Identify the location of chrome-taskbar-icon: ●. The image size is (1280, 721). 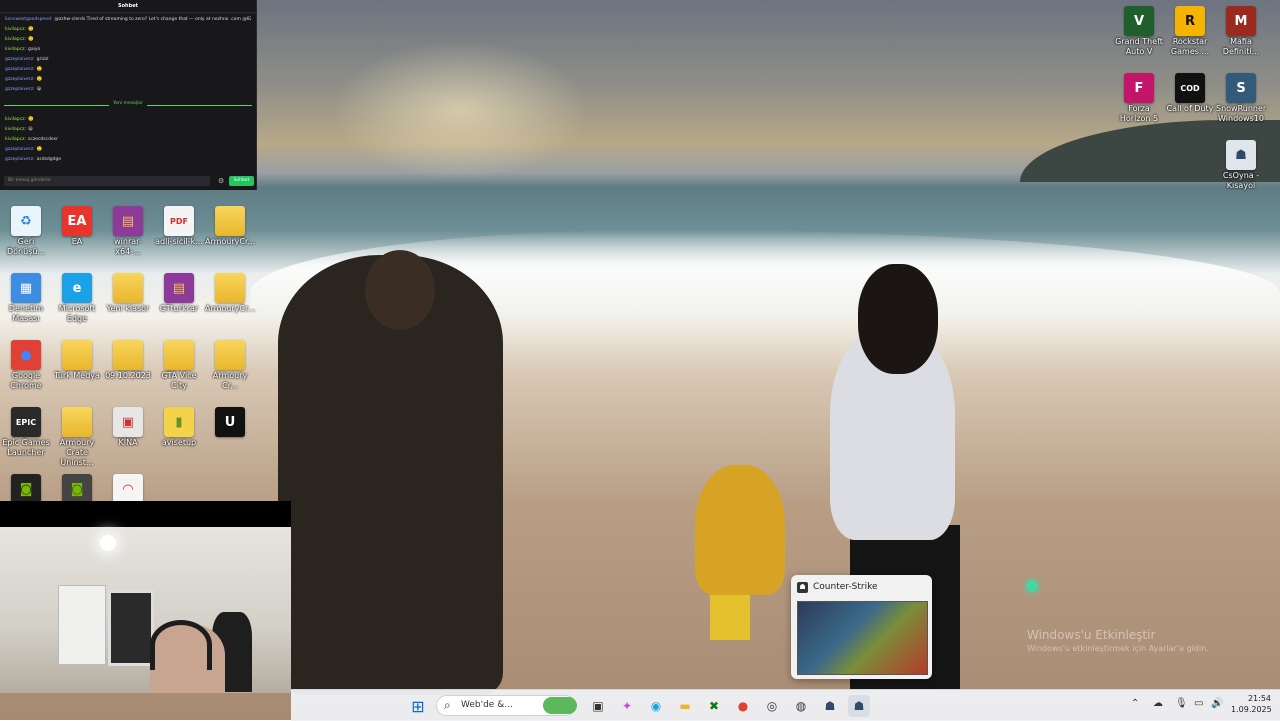
(743, 706).